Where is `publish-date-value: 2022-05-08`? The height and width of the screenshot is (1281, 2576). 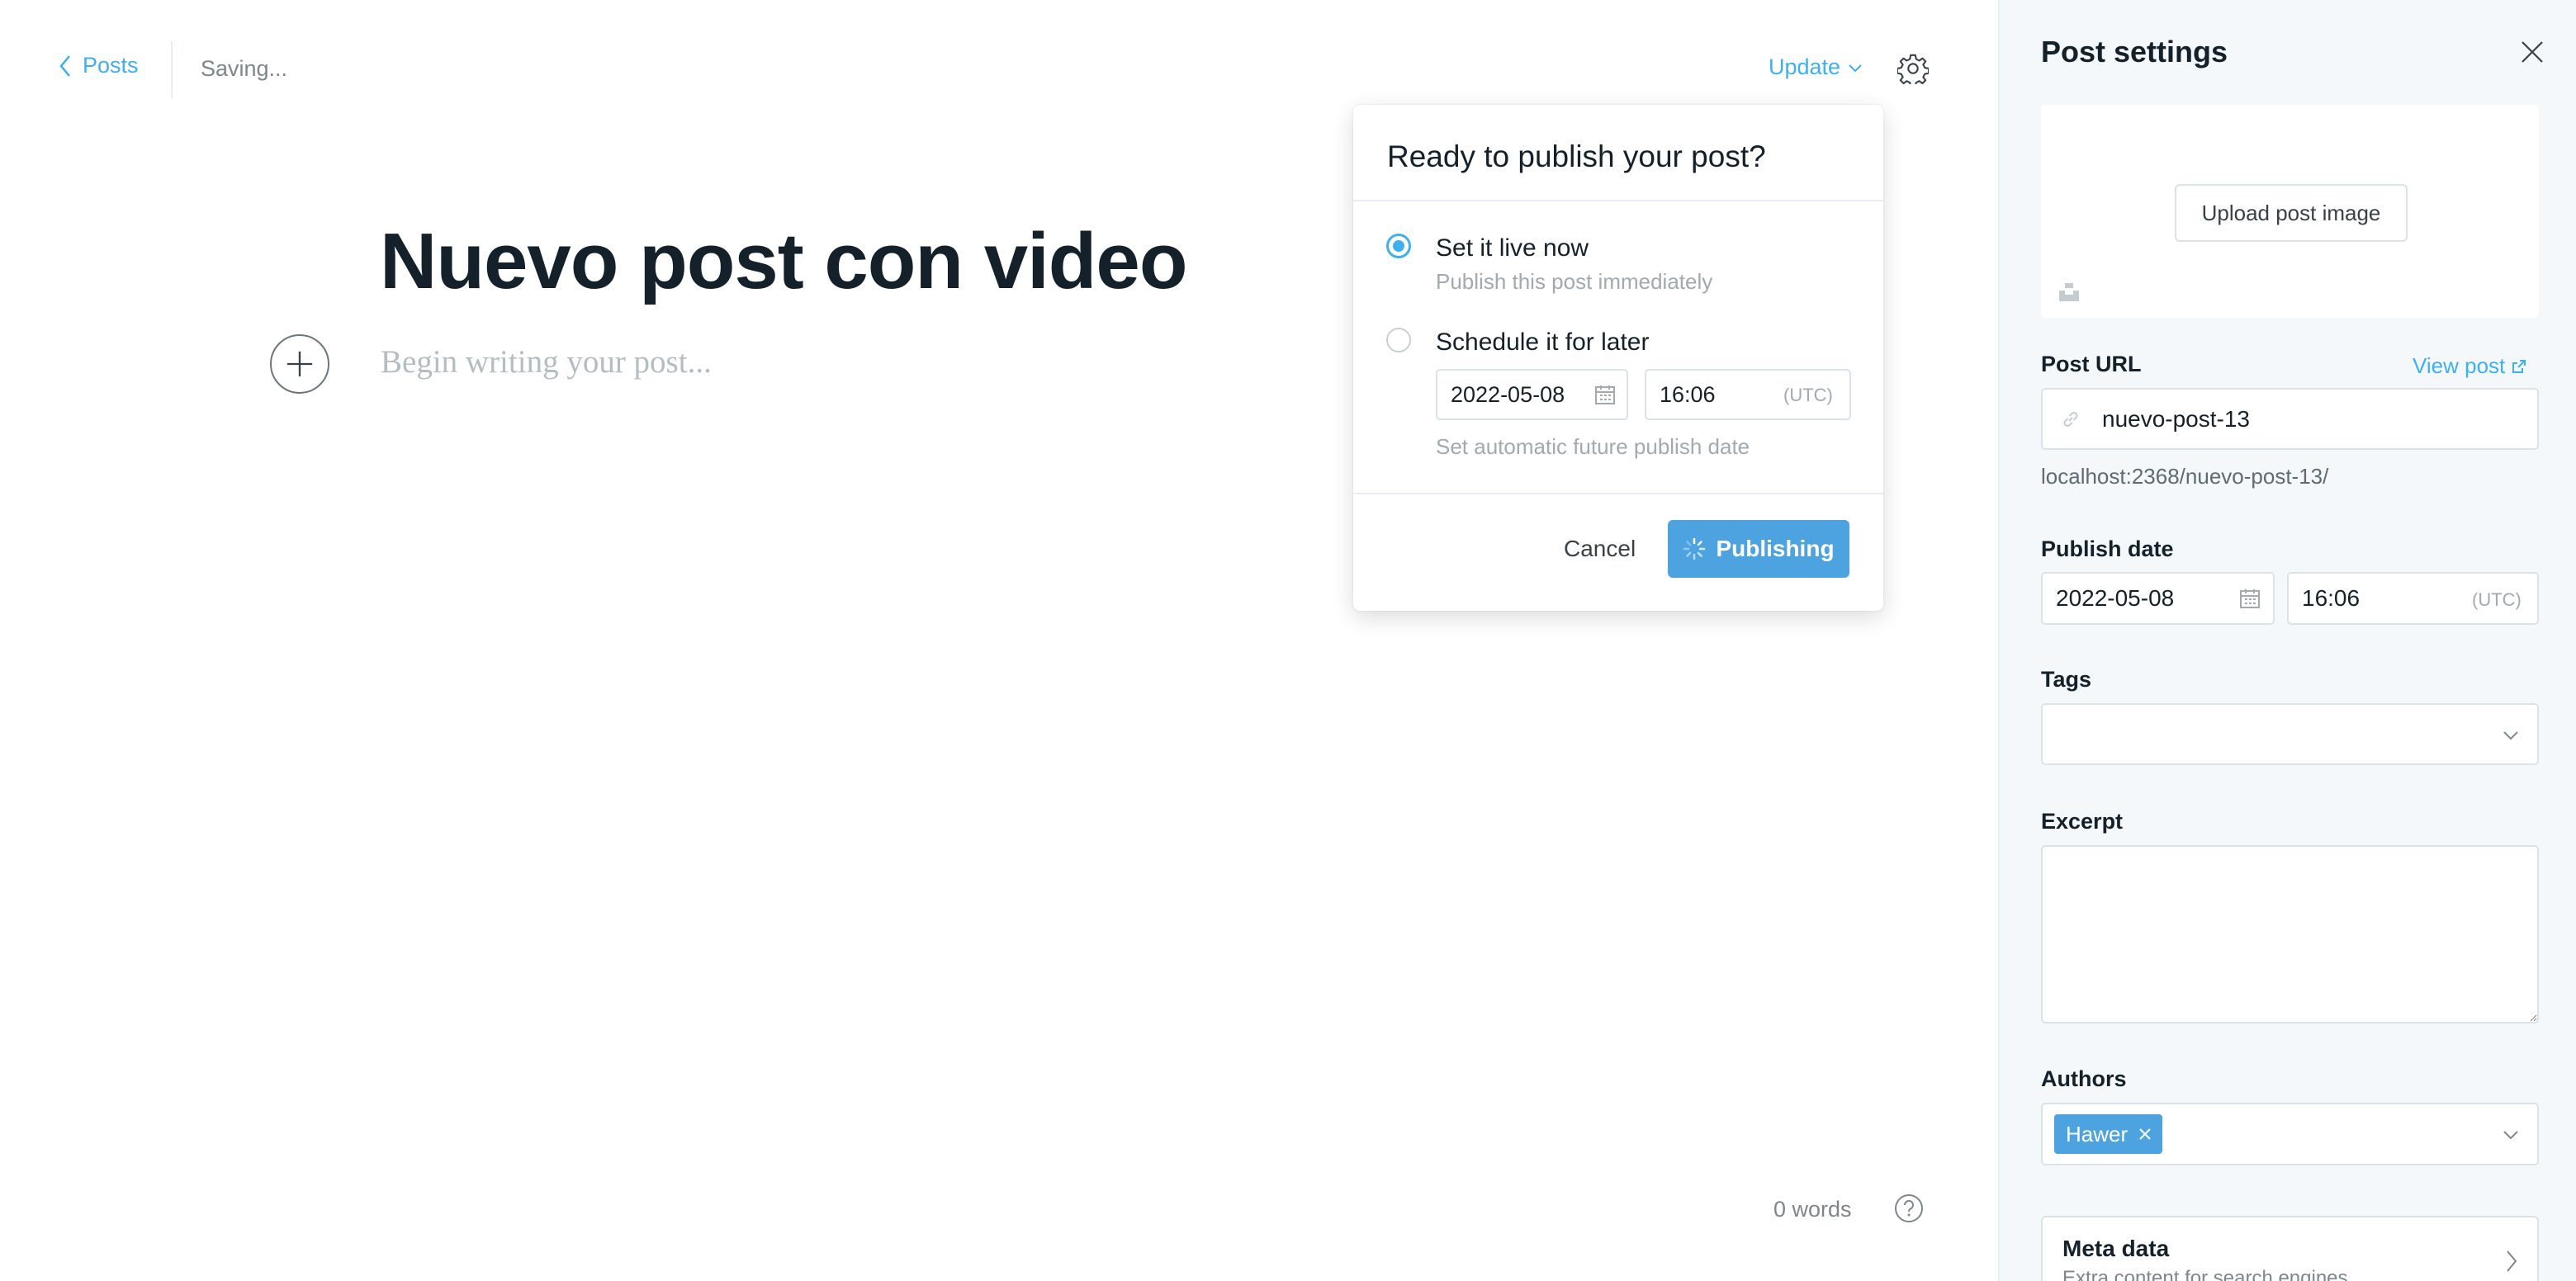
publish-date-value: 2022-05-08 is located at coordinates (2115, 598).